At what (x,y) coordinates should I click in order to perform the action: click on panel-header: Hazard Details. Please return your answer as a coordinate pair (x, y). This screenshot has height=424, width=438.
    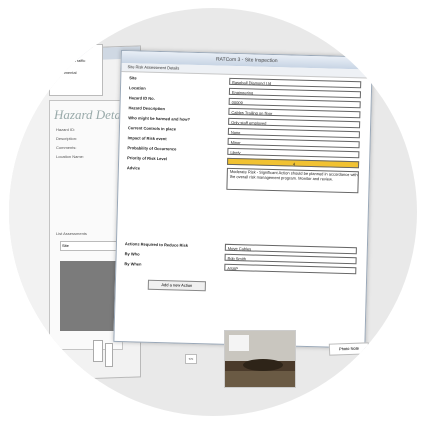
    Looking at the image, I should click on (94, 114).